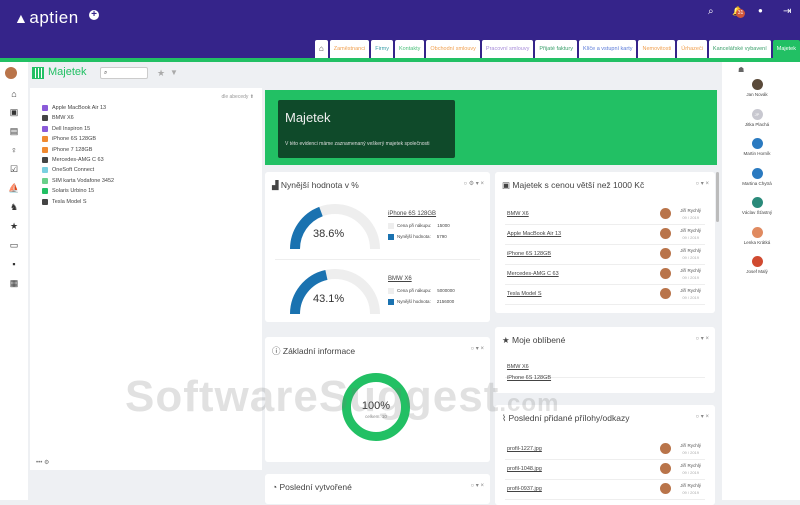 The image size is (800, 505). I want to click on list-item: SIM karta Vodafone 3452, so click(78, 180).